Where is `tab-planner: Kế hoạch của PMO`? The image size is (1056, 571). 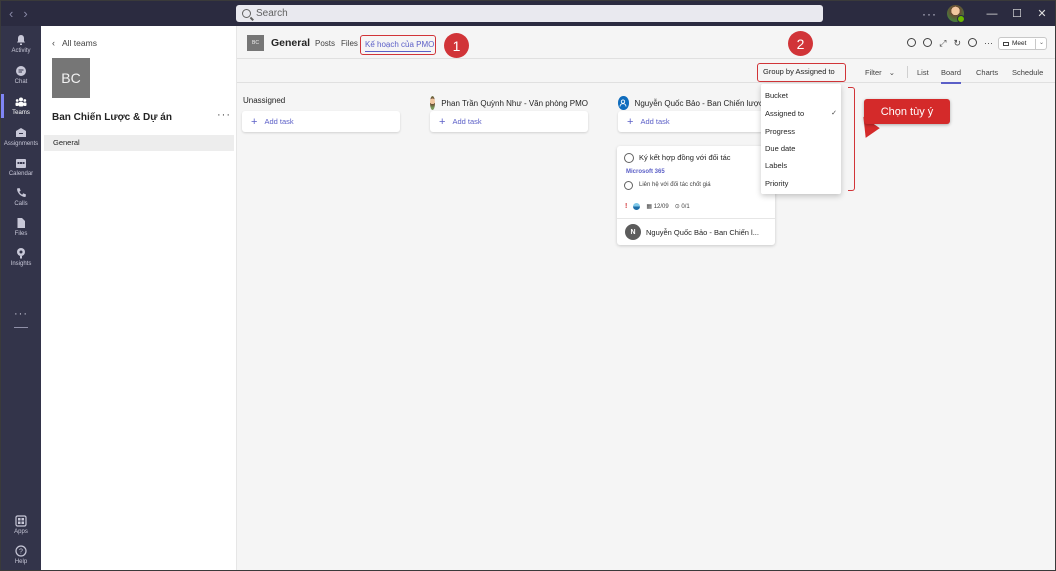
tab-planner: Kế hoạch của PMO is located at coordinates (398, 45).